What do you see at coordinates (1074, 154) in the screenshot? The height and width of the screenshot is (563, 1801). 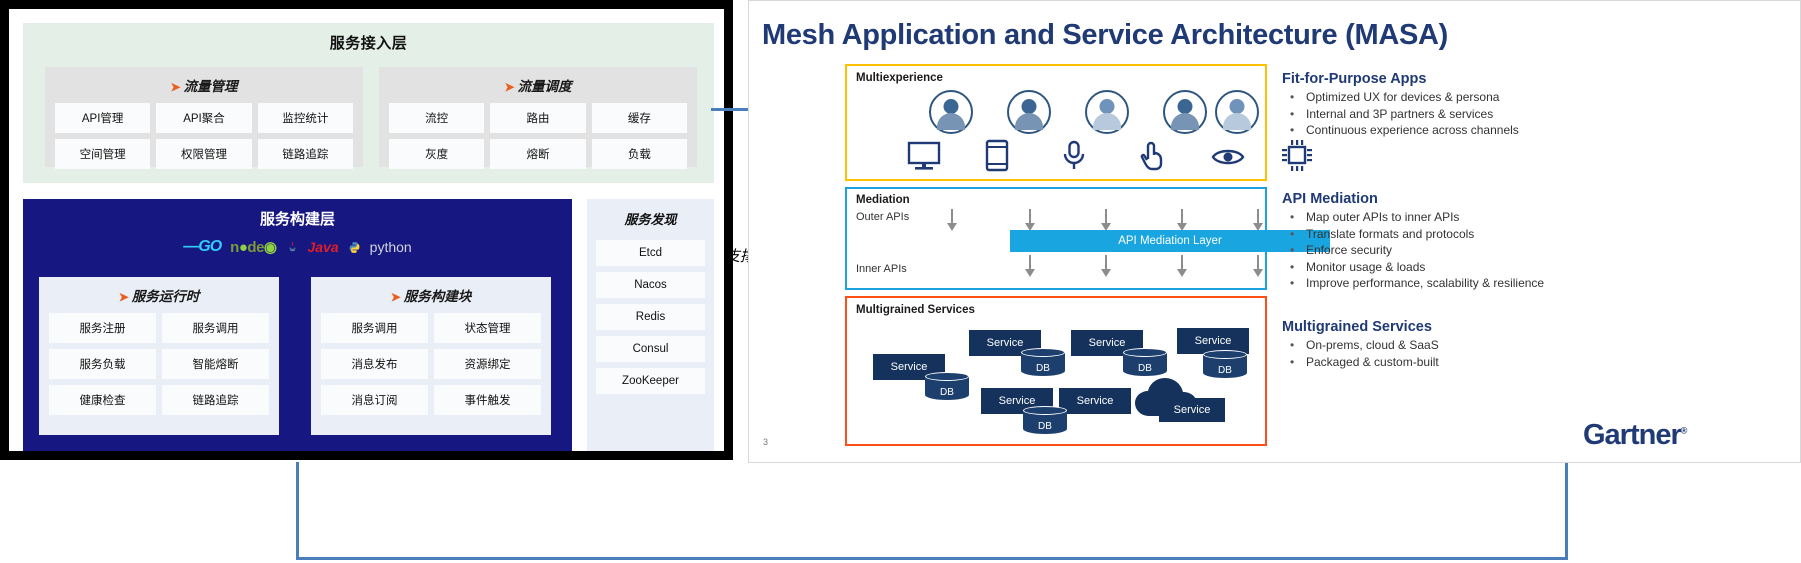 I see `microphone-voice-icon` at bounding box center [1074, 154].